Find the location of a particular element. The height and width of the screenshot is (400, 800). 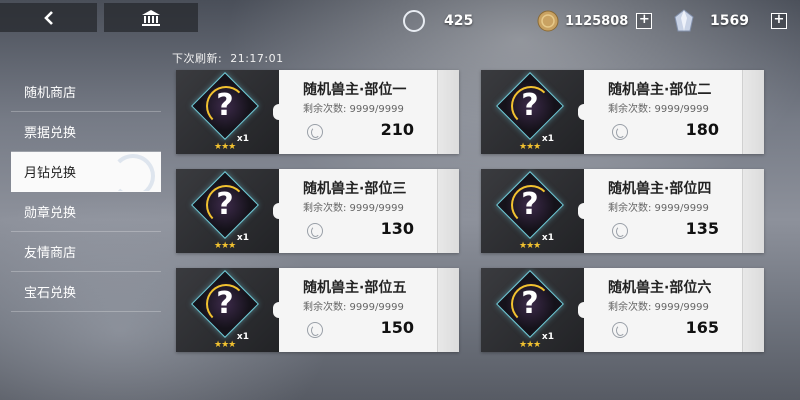

item-price: 135 is located at coordinates (702, 228).